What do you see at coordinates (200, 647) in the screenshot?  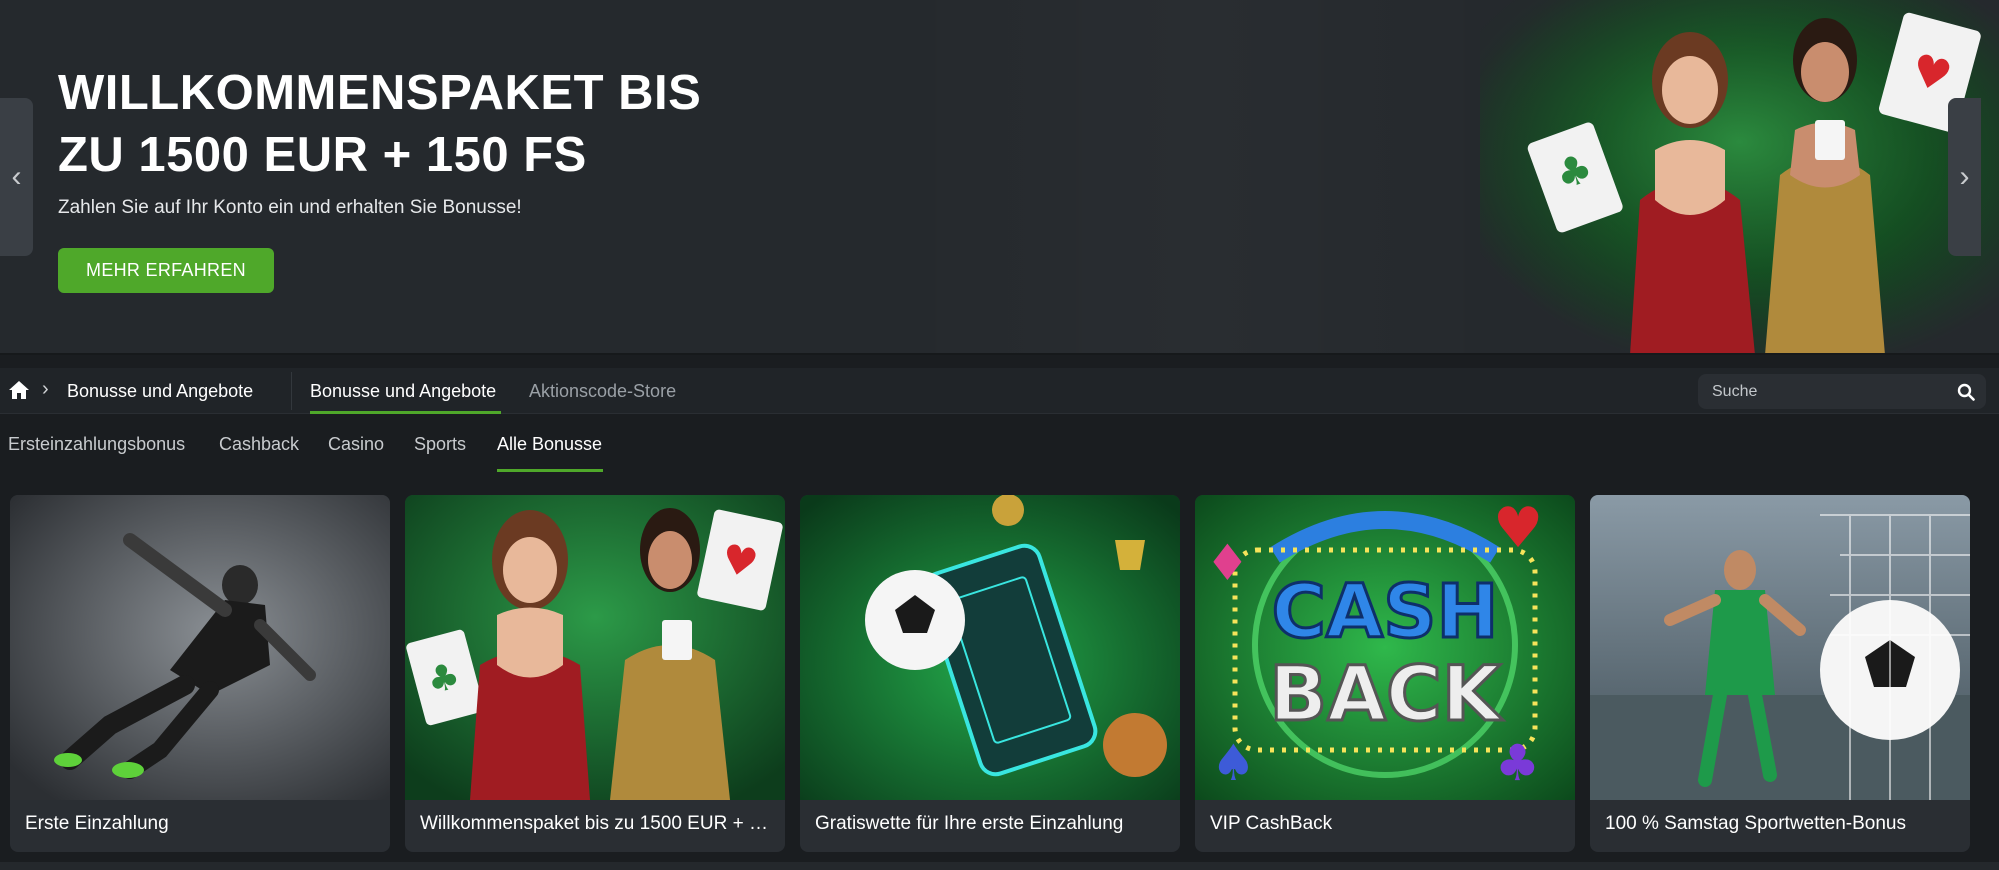 I see `football-player-image` at bounding box center [200, 647].